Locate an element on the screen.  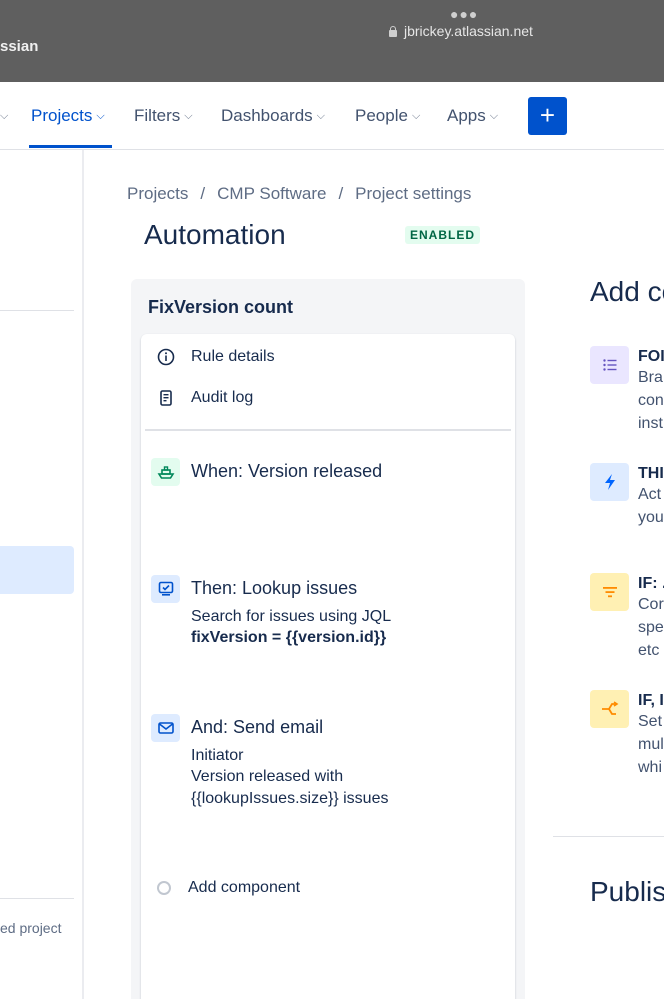
email-step-title: And: Send email is located at coordinates (257, 727).